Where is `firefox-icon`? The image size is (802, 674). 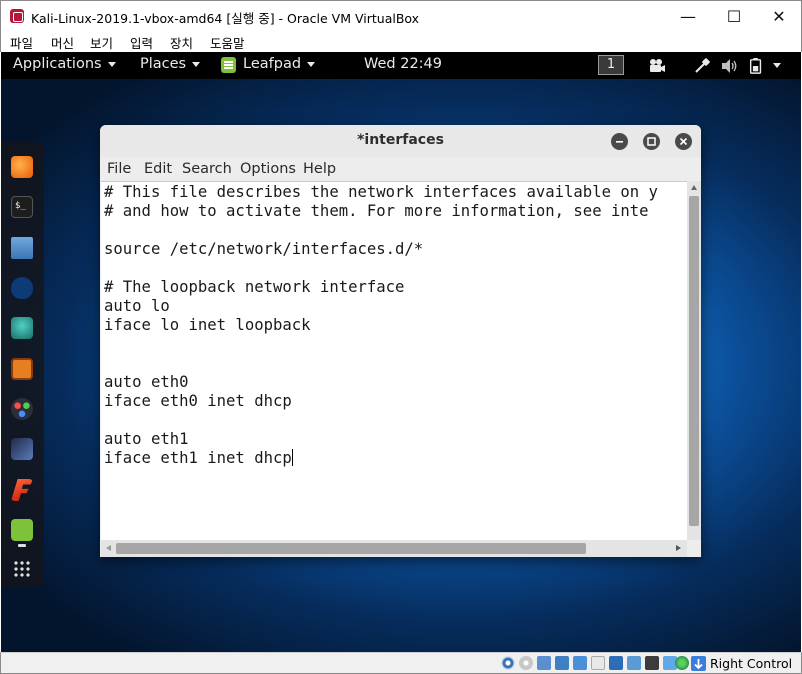 firefox-icon is located at coordinates (22, 167).